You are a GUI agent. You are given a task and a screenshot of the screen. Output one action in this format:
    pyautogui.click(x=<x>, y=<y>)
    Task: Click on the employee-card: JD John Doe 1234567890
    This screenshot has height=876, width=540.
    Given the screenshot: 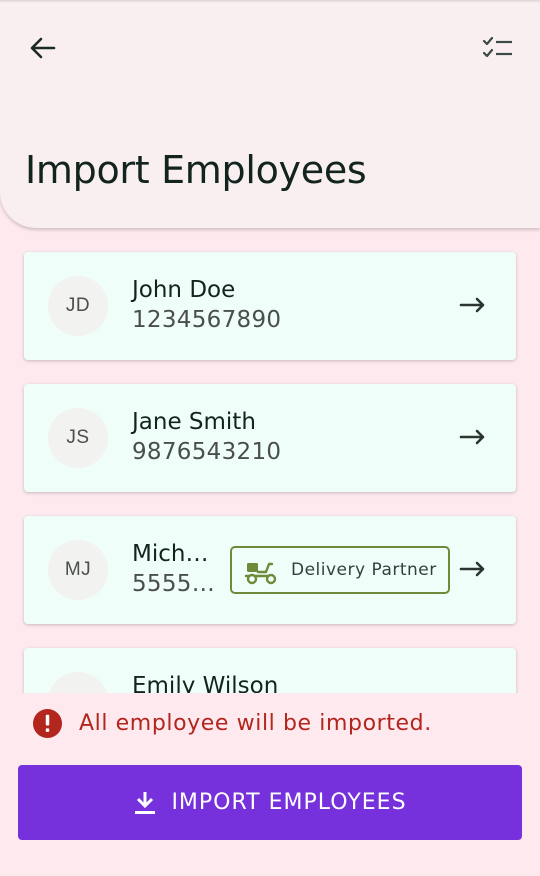 What is the action you would take?
    pyautogui.click(x=270, y=306)
    